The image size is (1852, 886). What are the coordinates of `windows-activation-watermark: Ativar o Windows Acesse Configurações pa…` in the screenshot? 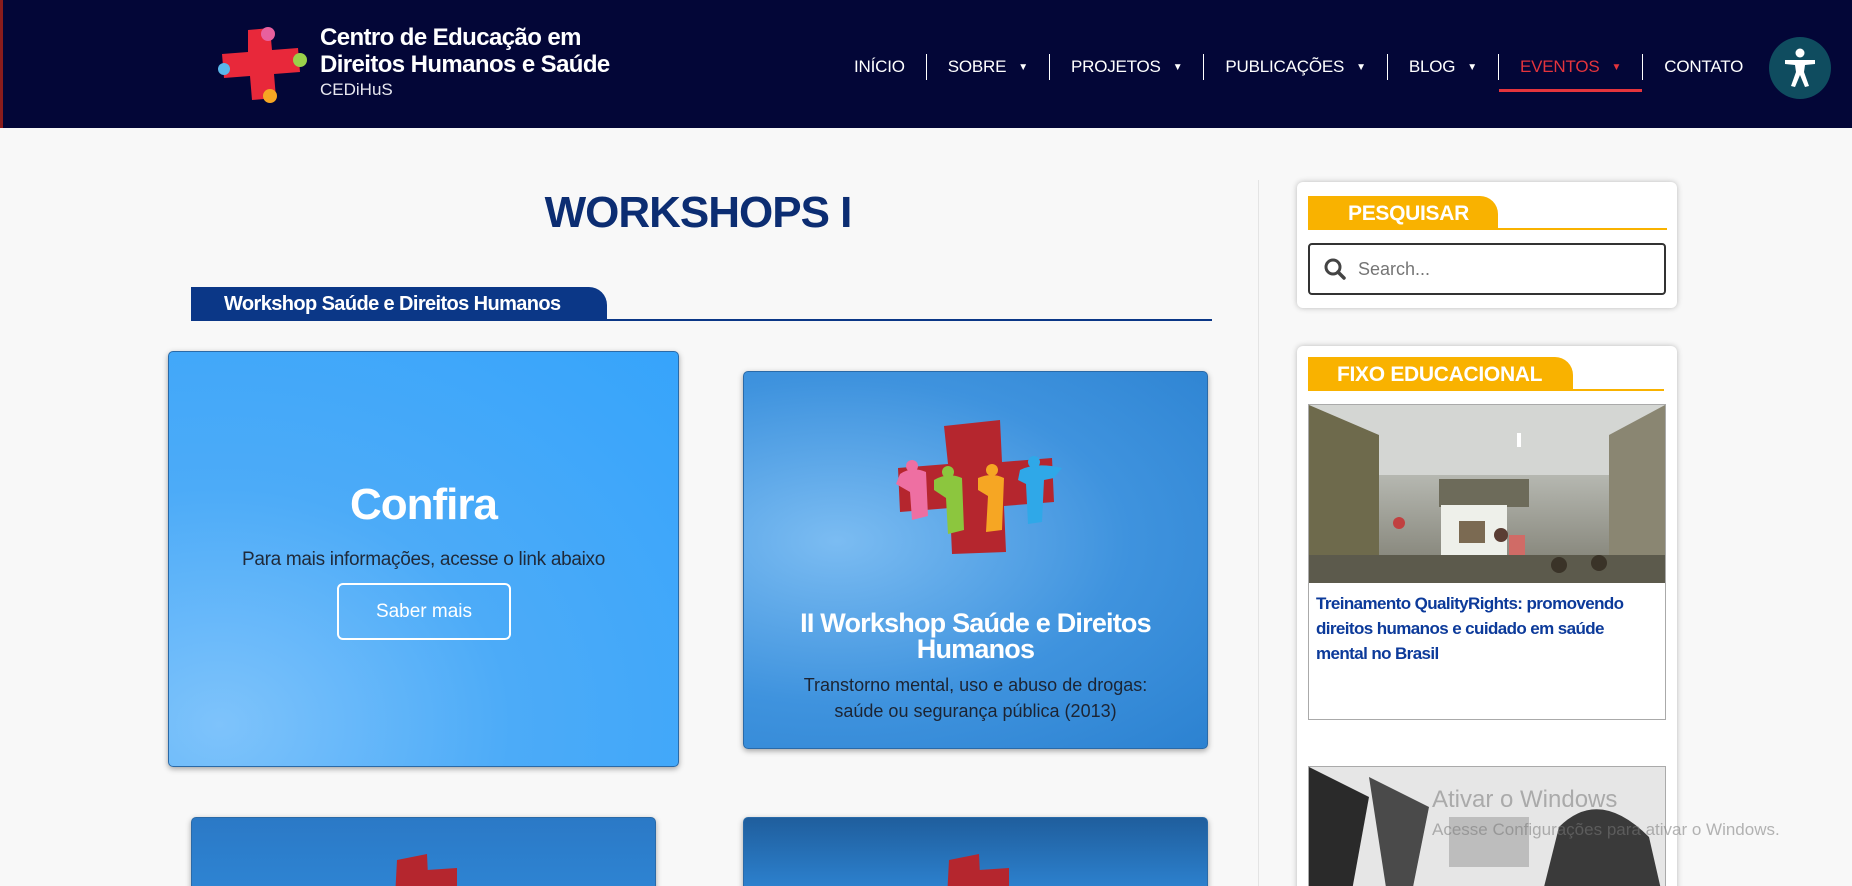 It's located at (1606, 813).